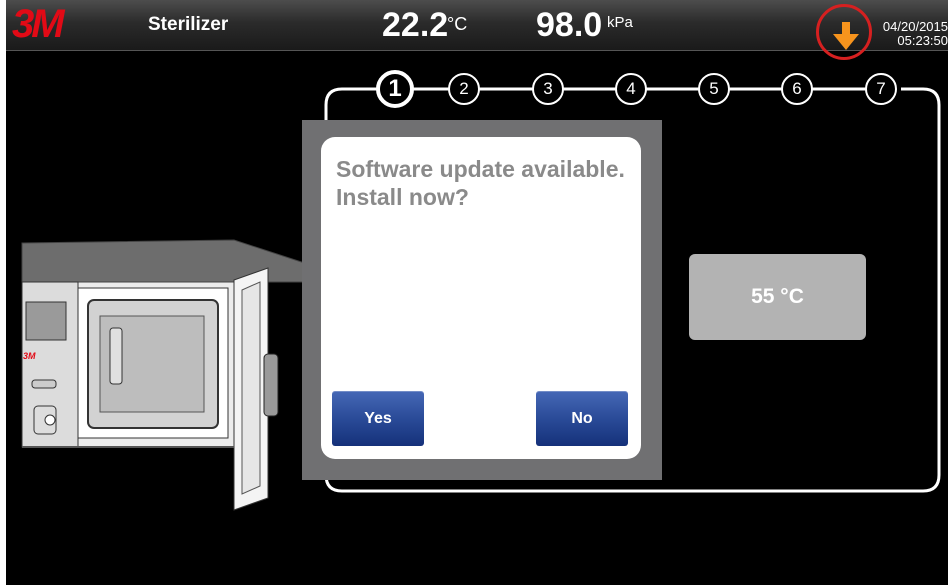 This screenshot has width=948, height=585. Describe the element at coordinates (714, 89) in the screenshot. I see `step-5: 5` at that location.